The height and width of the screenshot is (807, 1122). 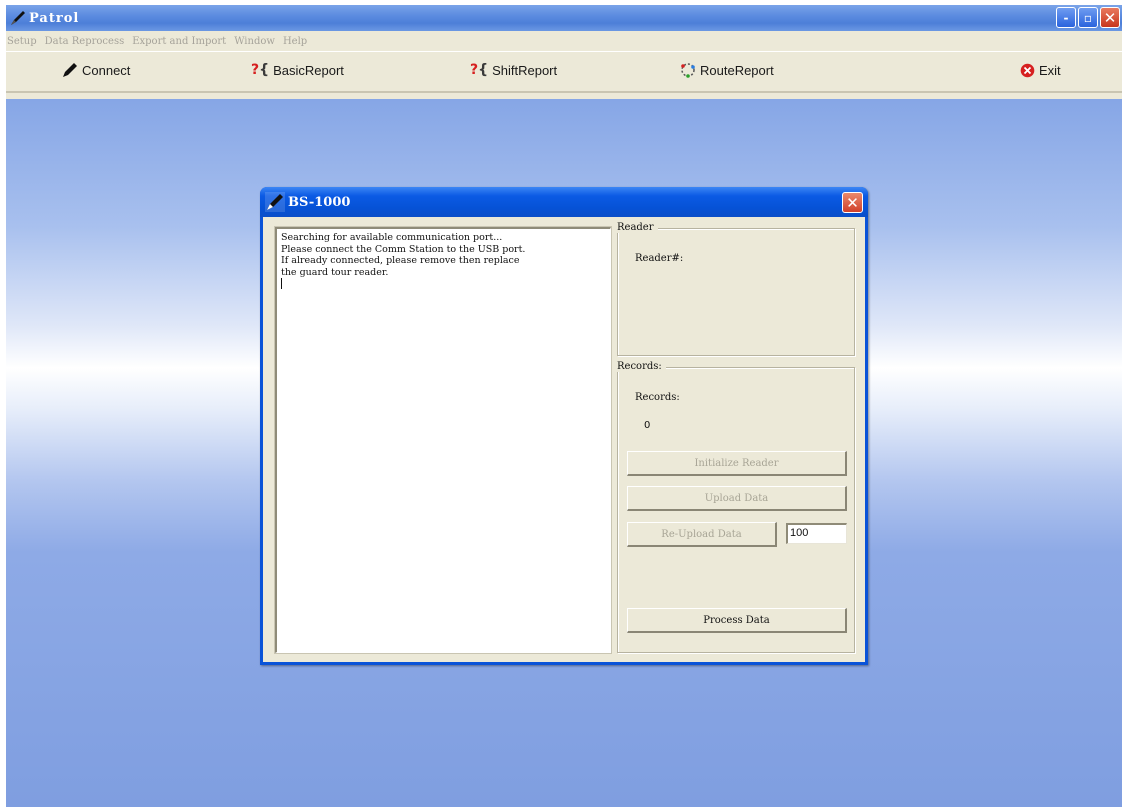 What do you see at coordinates (54, 18) in the screenshot?
I see `app-title: Patrol` at bounding box center [54, 18].